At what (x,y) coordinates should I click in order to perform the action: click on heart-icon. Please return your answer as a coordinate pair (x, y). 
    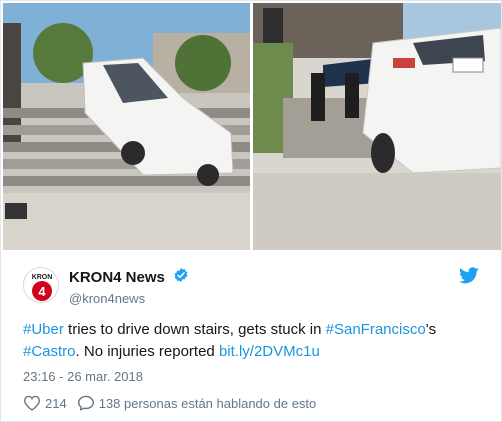
    Looking at the image, I should click on (32, 403).